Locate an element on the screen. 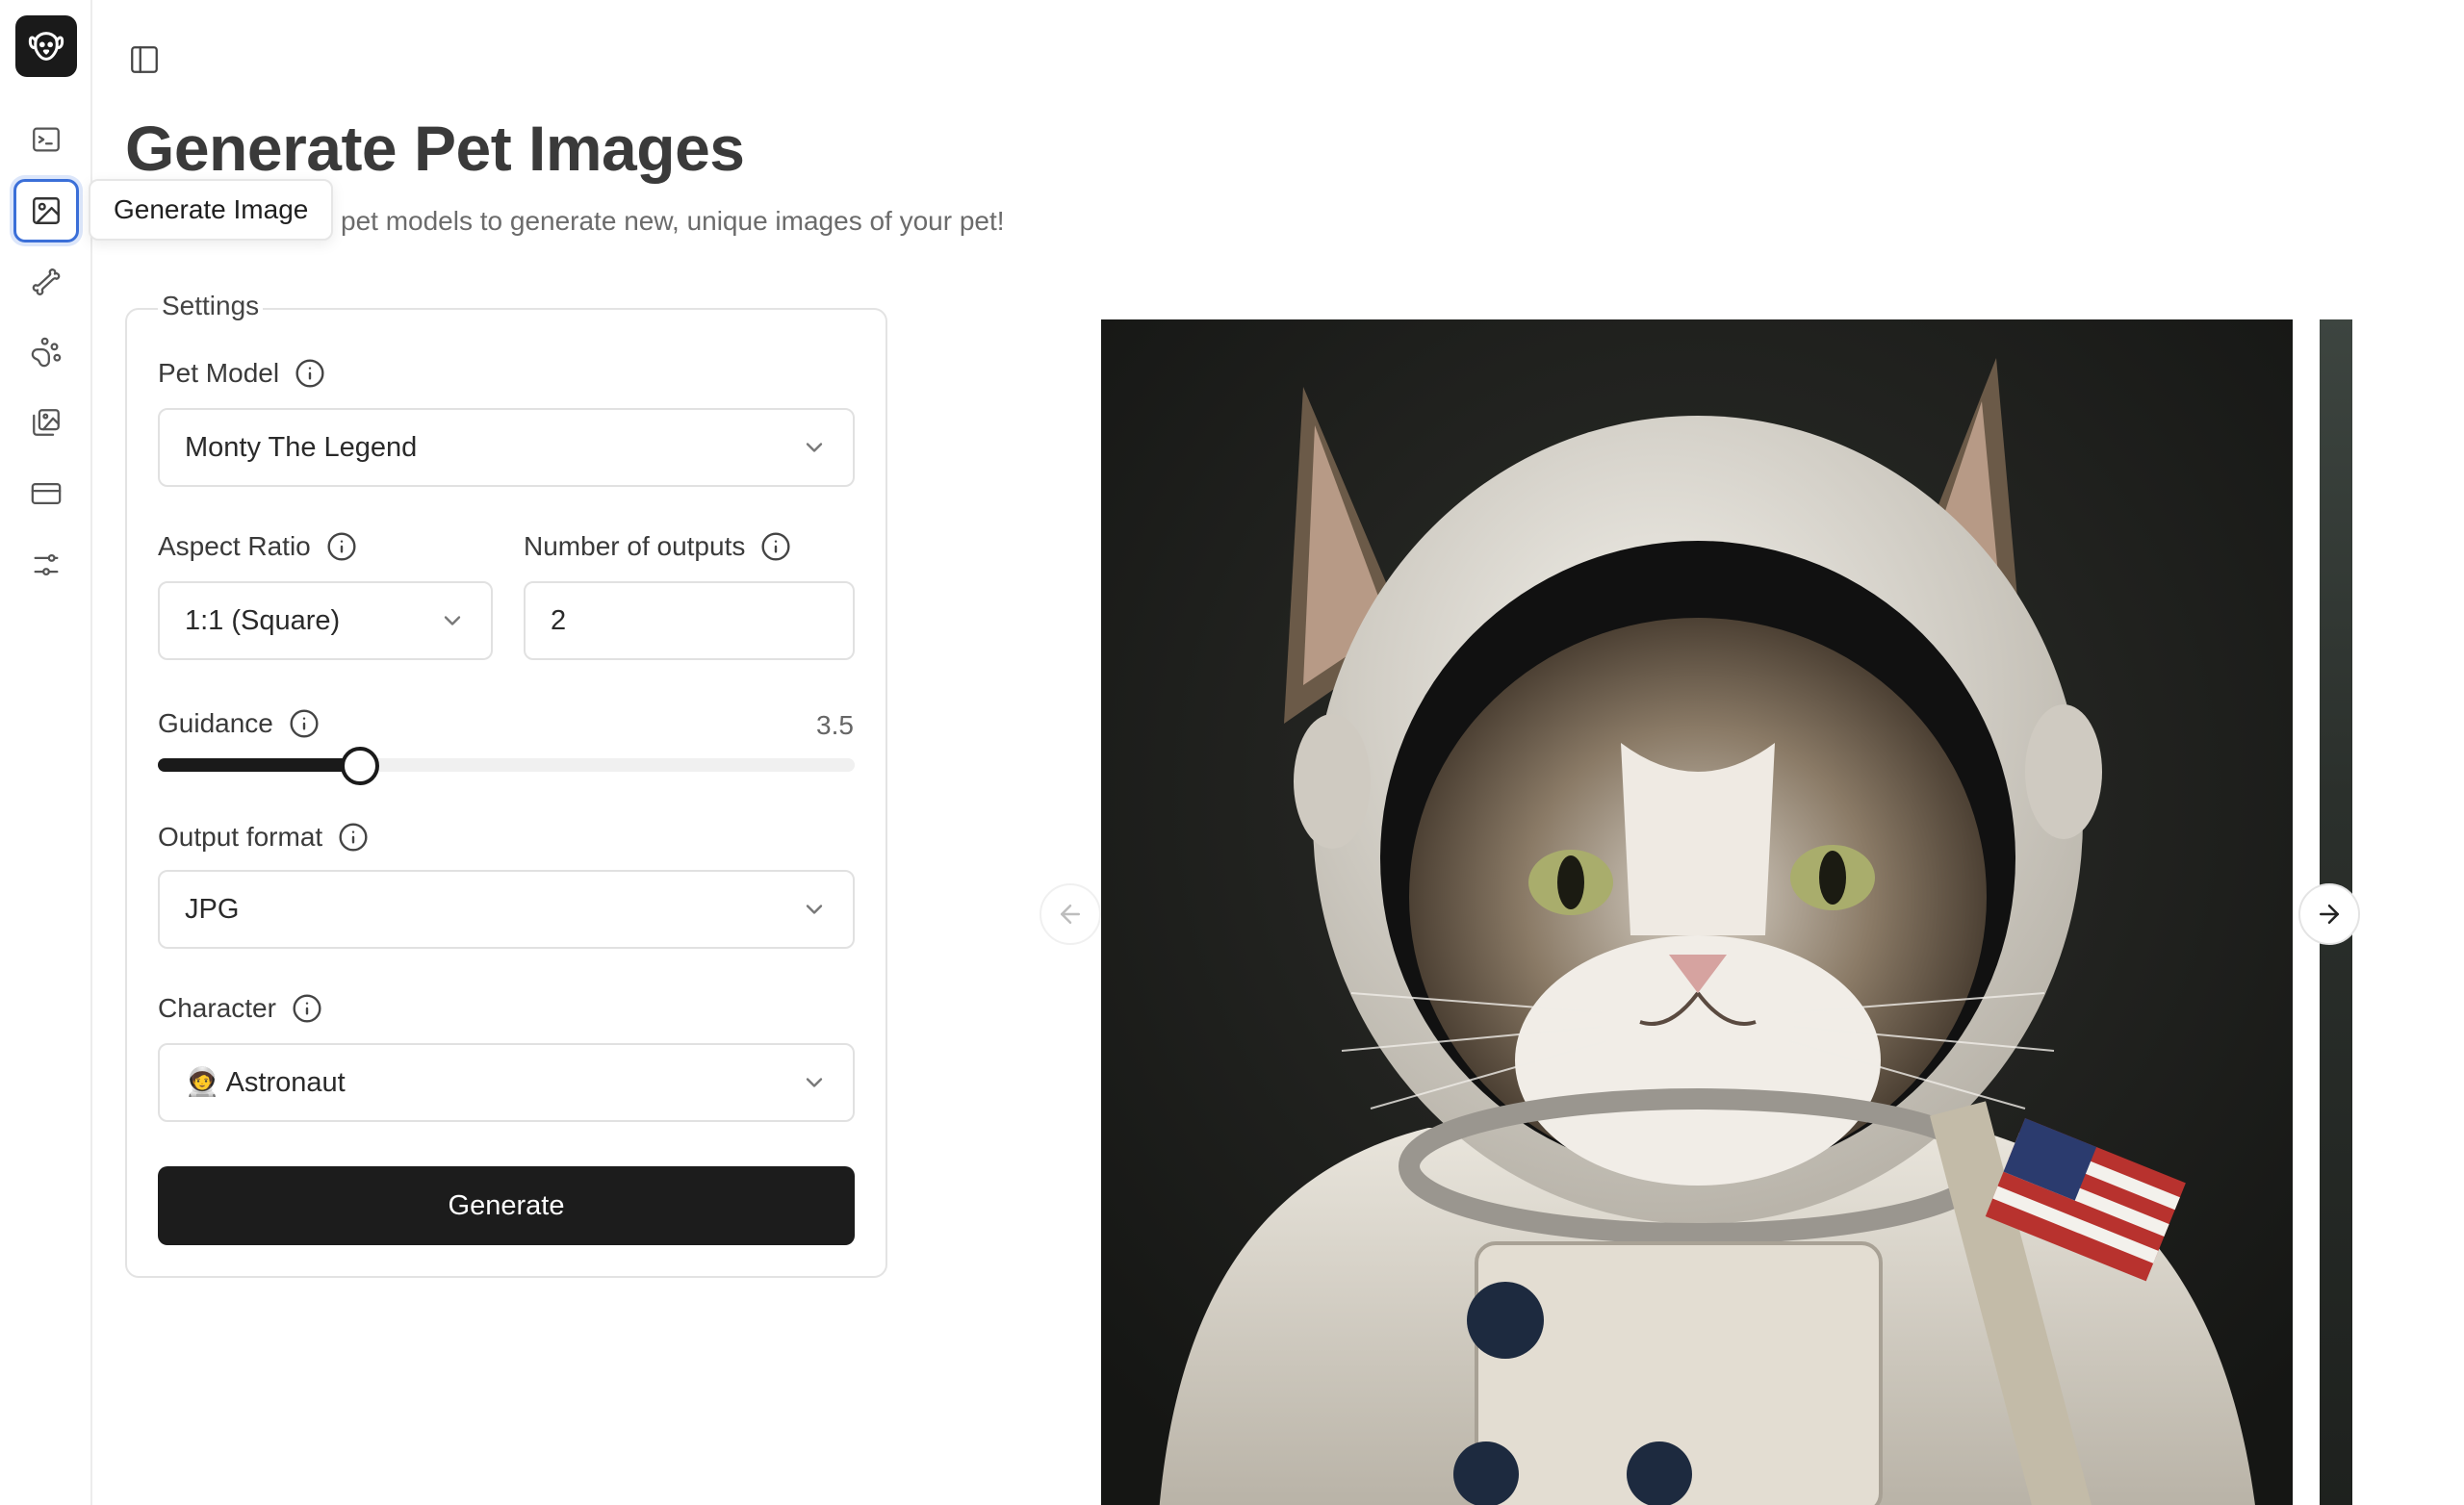 The height and width of the screenshot is (1505, 2464). guidance-slider is located at coordinates (506, 765).